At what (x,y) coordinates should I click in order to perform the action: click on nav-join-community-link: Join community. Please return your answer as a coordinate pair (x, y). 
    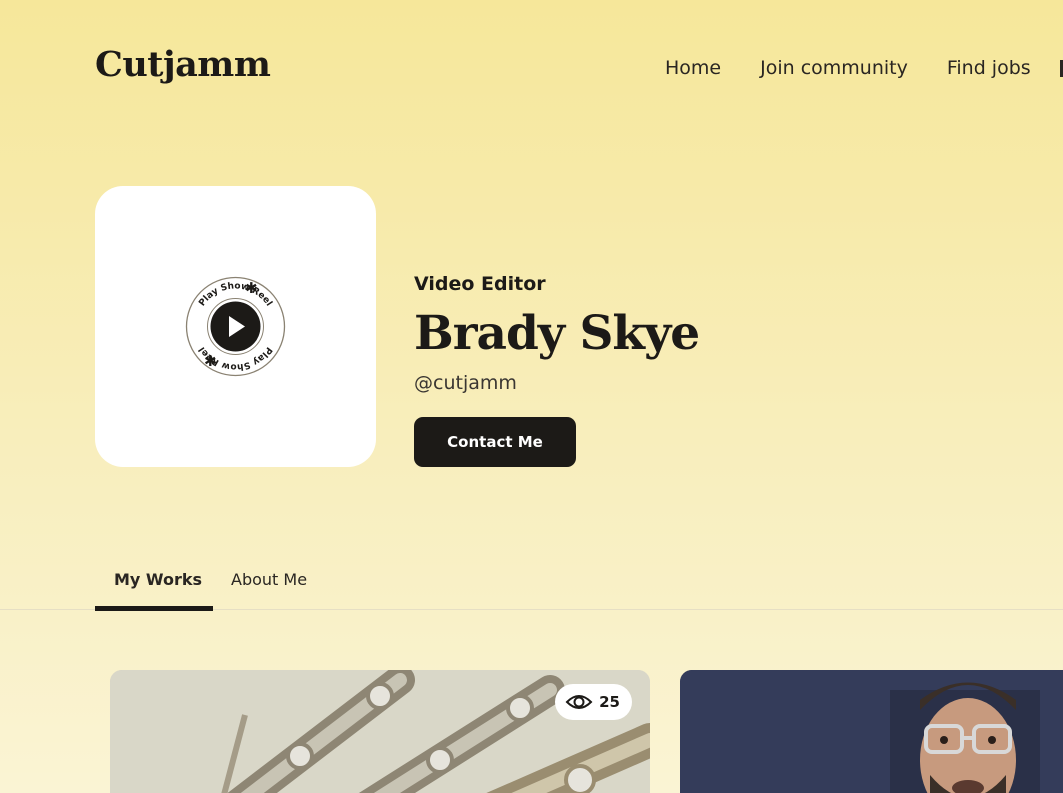
    Looking at the image, I should click on (834, 68).